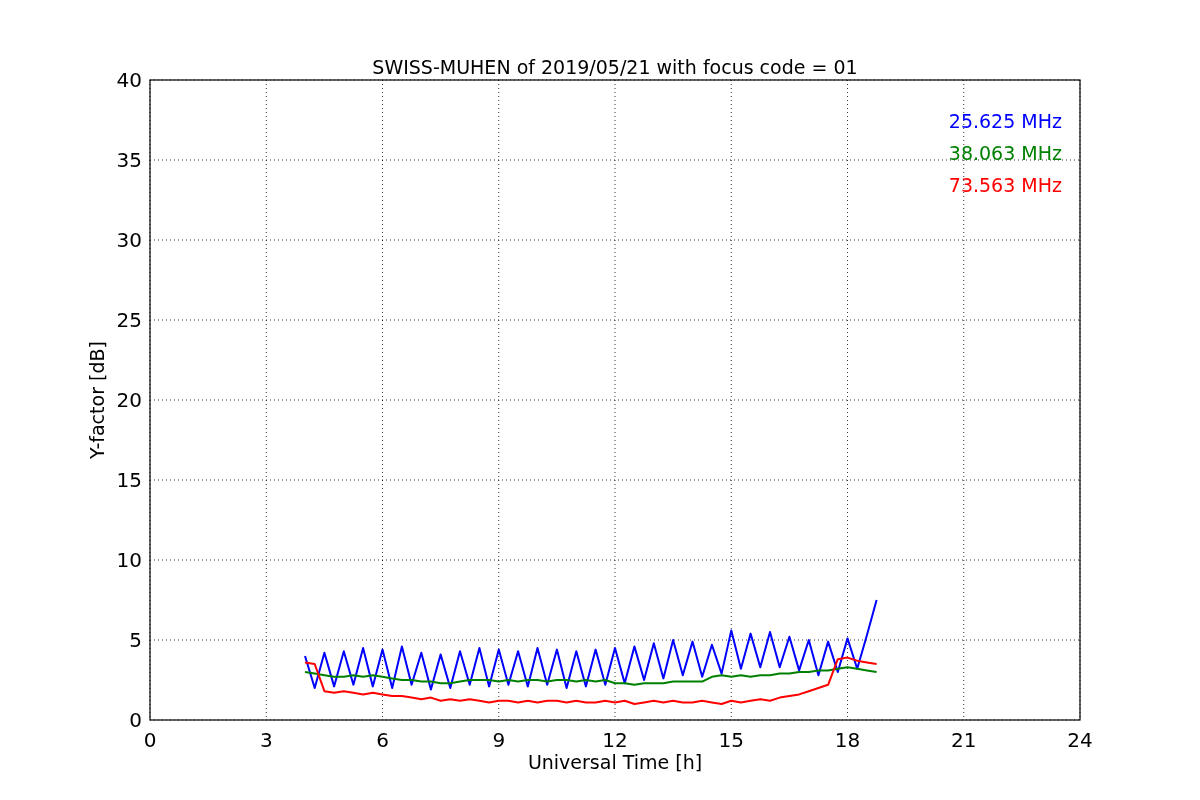 The height and width of the screenshot is (800, 1200). Describe the element at coordinates (266, 740) in the screenshot. I see `x-tick-label: 3` at that location.